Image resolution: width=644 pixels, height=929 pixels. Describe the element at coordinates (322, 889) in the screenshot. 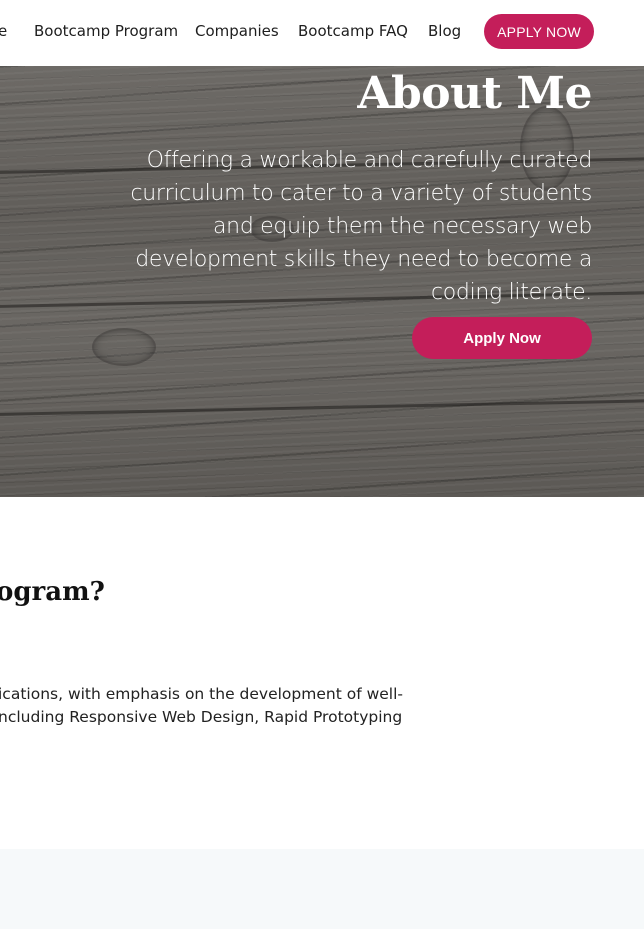

I see `footer-band` at that location.